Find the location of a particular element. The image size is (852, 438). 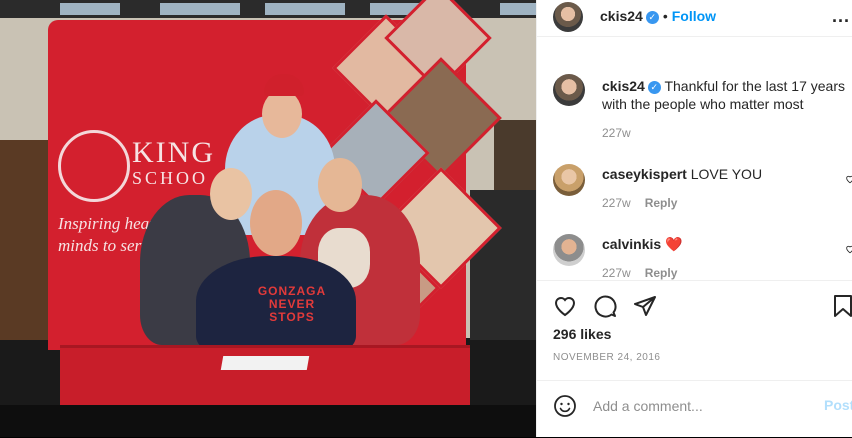

comment: caseykispert LOVE YOU is located at coordinates (727, 174).